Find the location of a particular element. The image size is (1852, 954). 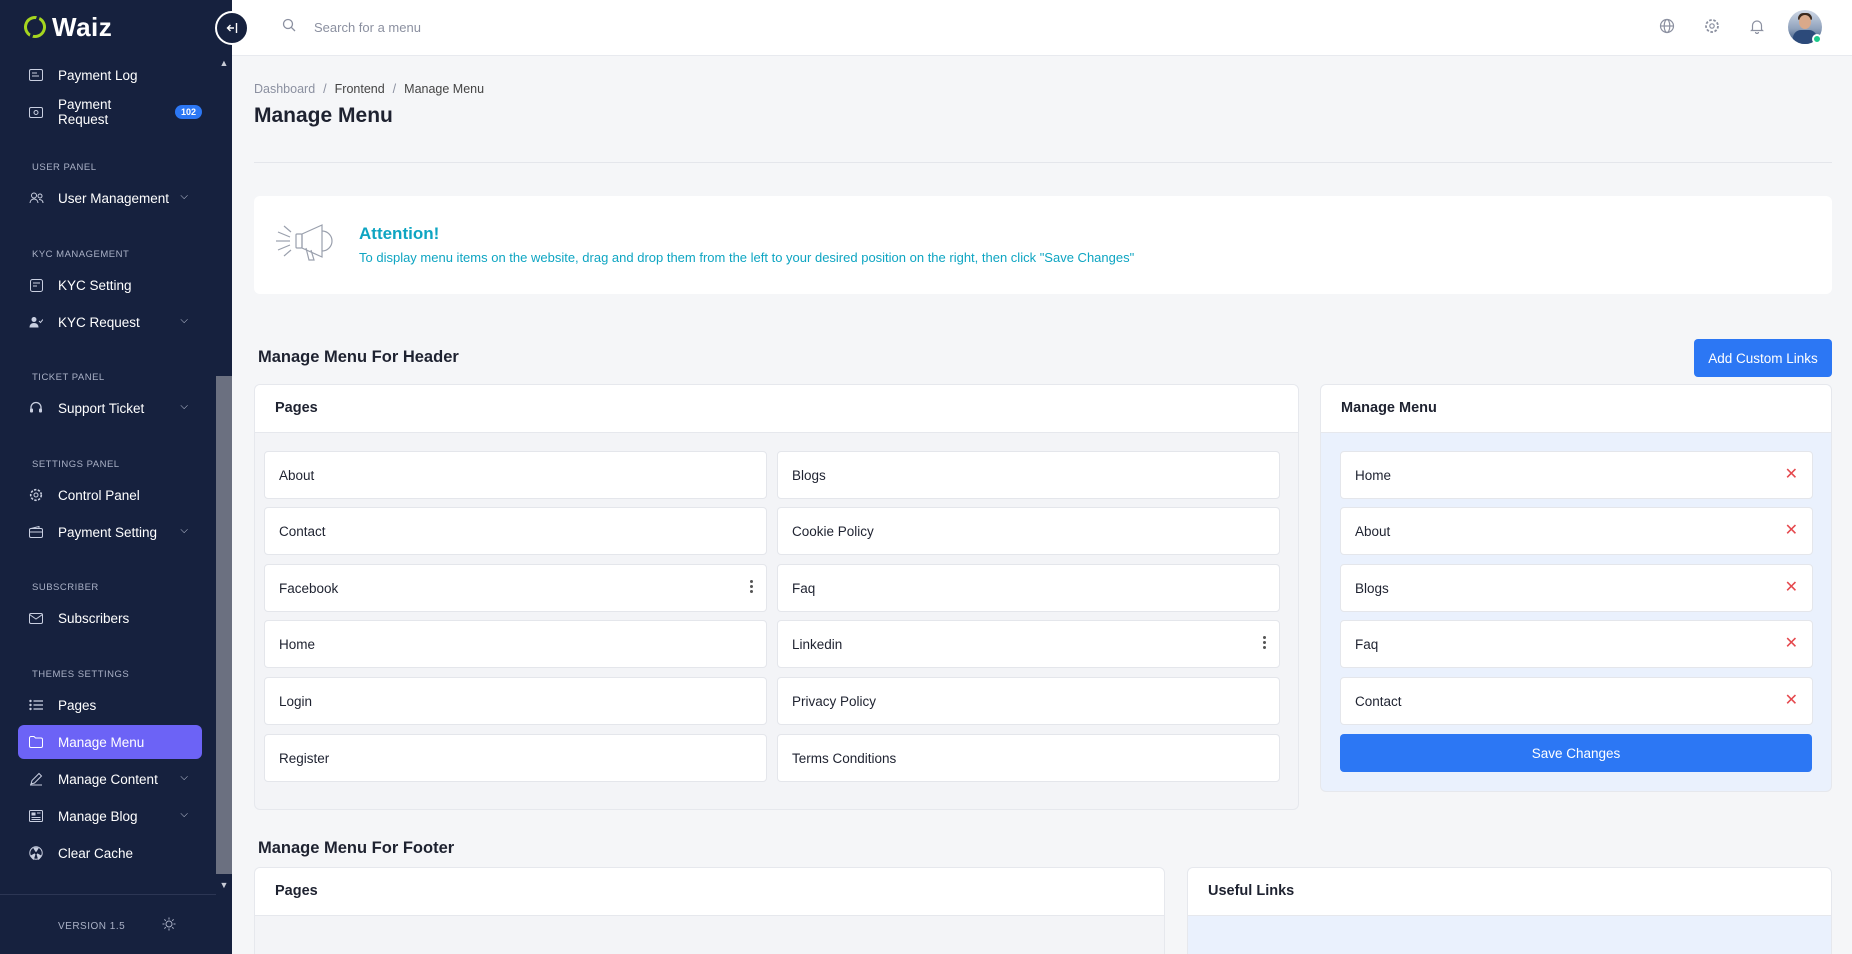

nav-heading-settings: SETTINGS PANEL is located at coordinates (76, 464).